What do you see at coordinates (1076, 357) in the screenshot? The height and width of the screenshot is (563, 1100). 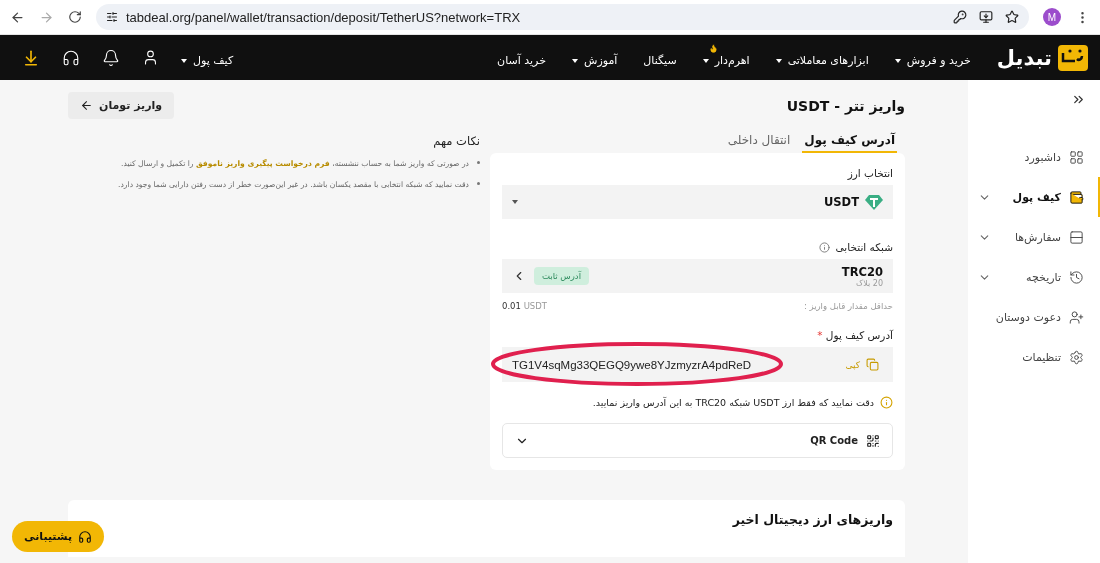 I see `settings-icon` at bounding box center [1076, 357].